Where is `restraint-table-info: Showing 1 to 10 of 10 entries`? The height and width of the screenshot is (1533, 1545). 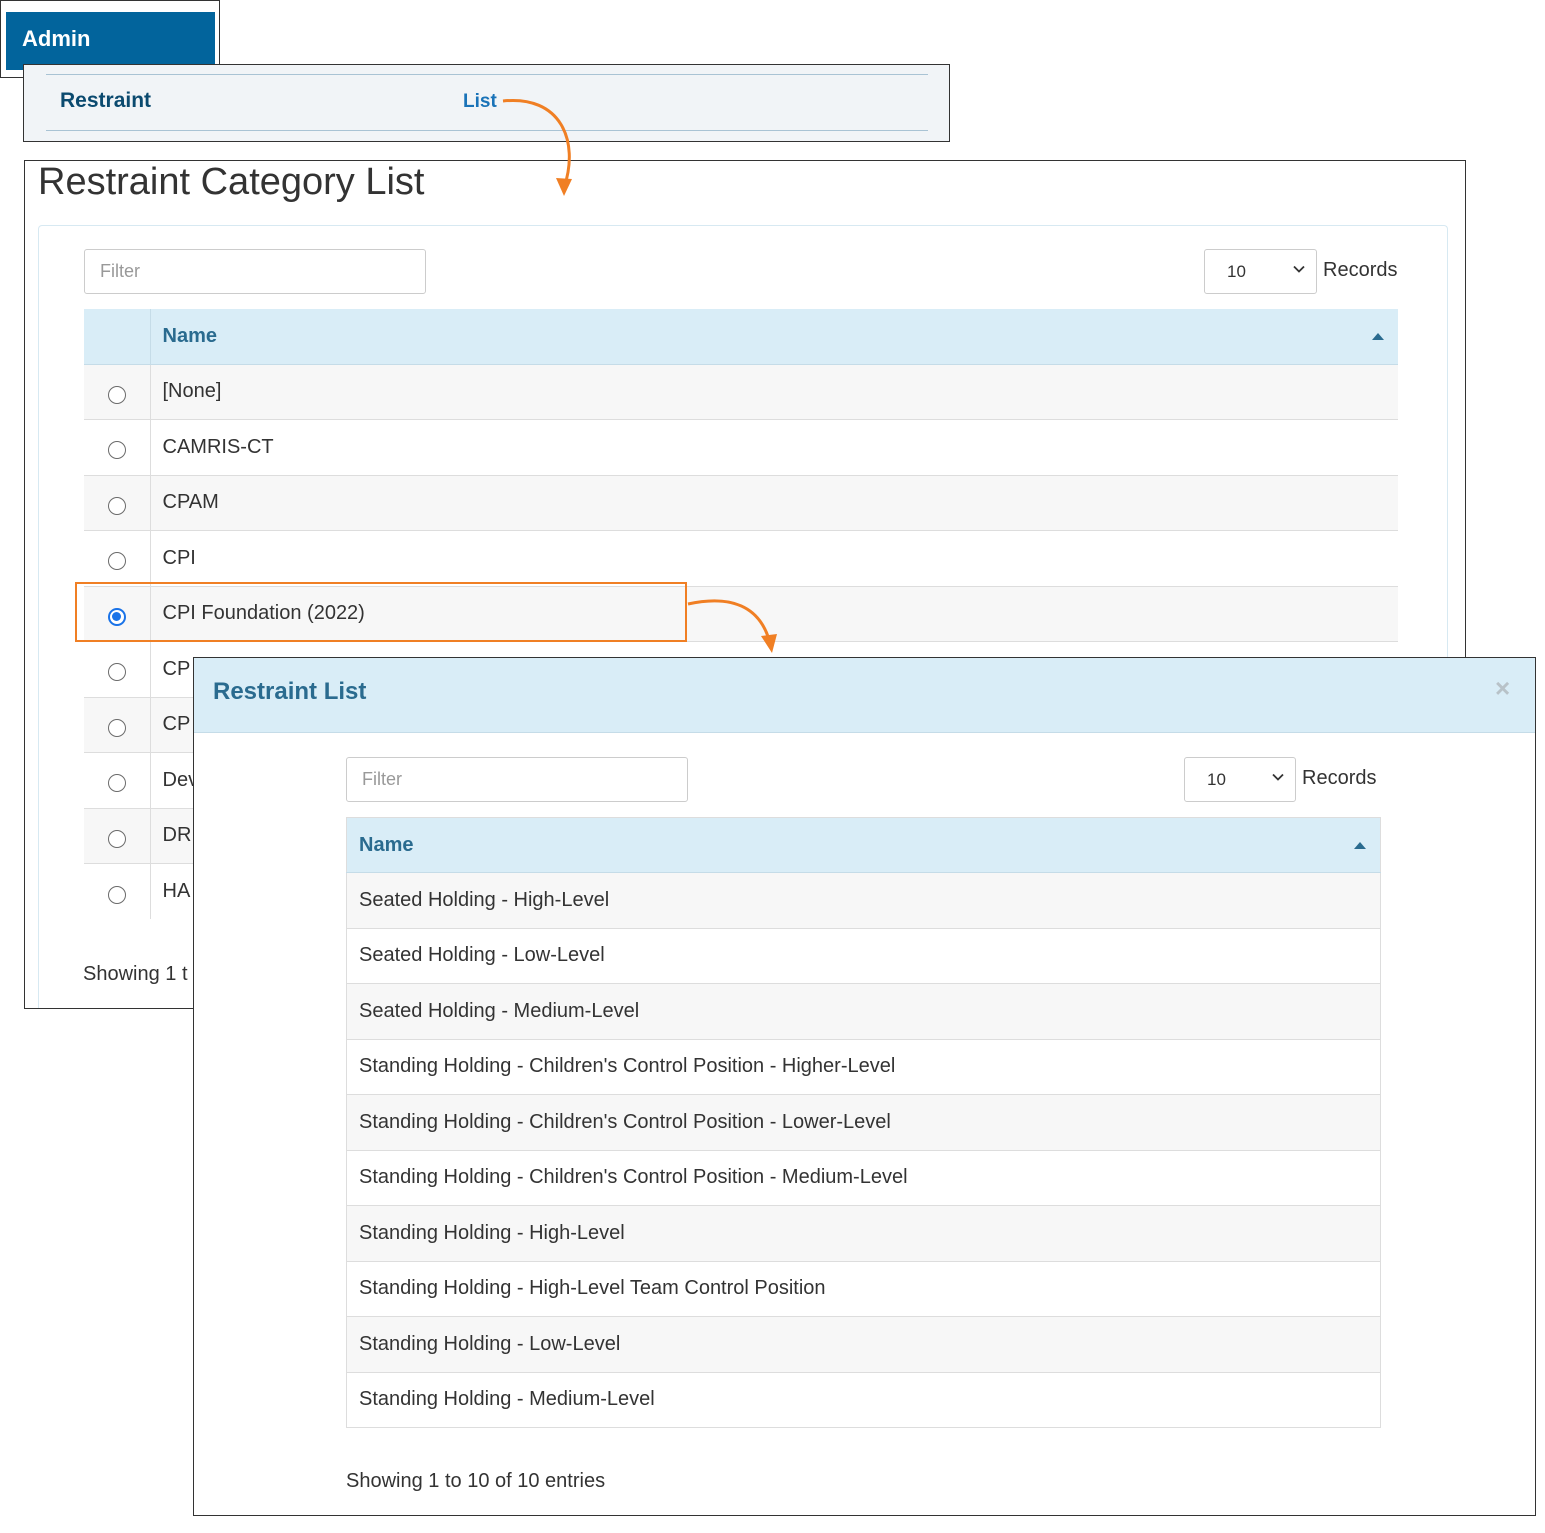 restraint-table-info: Showing 1 to 10 of 10 entries is located at coordinates (476, 1481).